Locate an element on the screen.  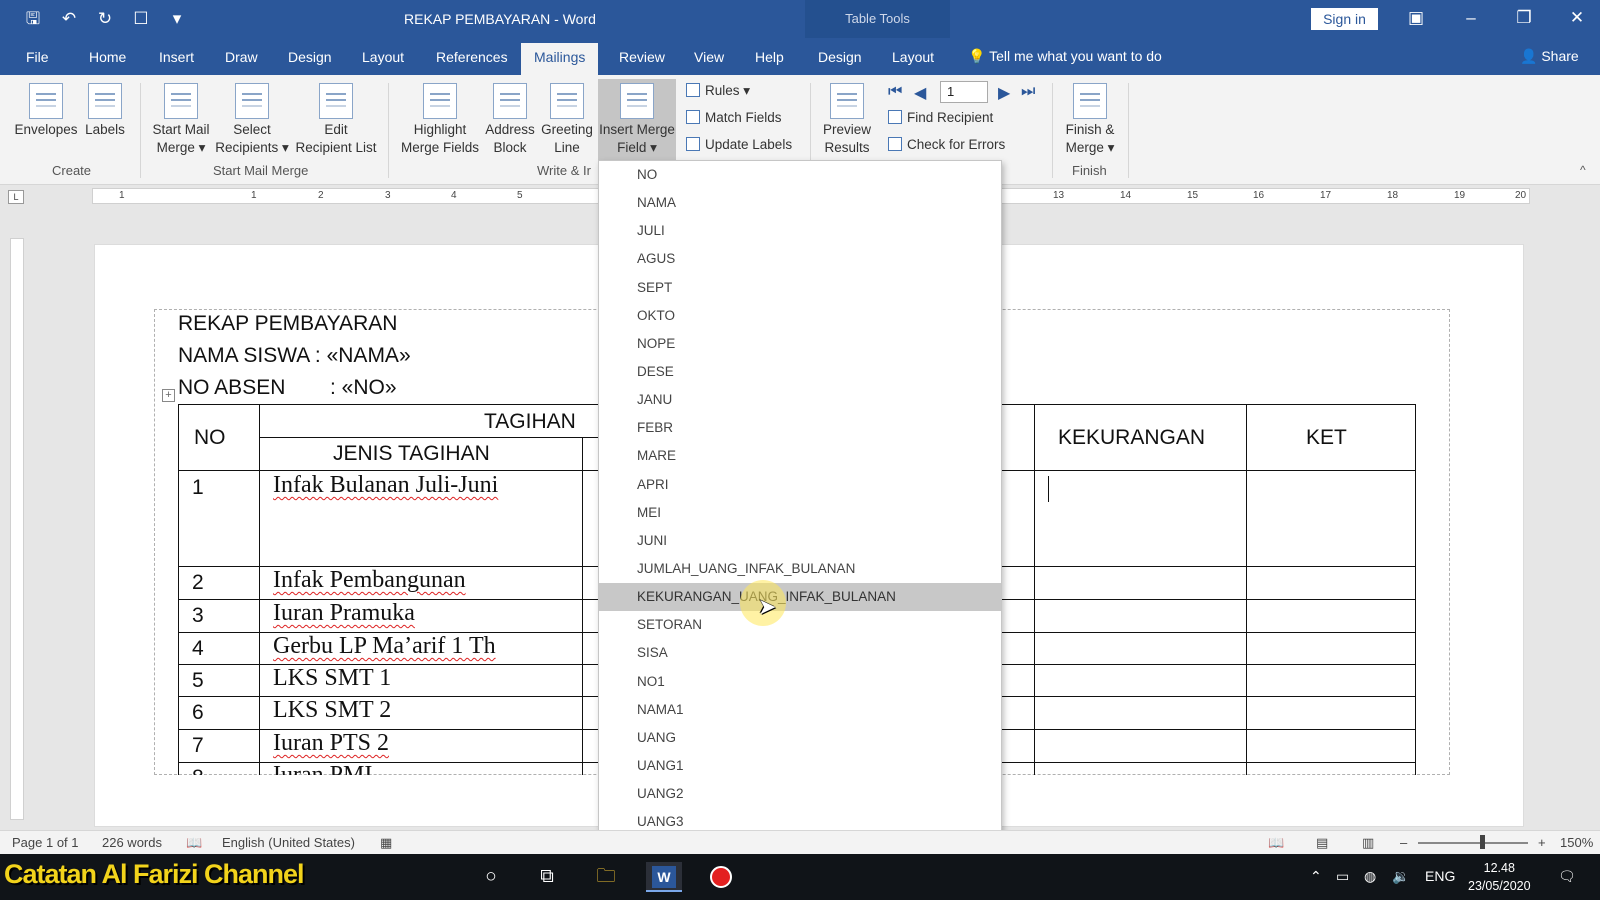
tab-draw: Draw is located at coordinates (241, 57).